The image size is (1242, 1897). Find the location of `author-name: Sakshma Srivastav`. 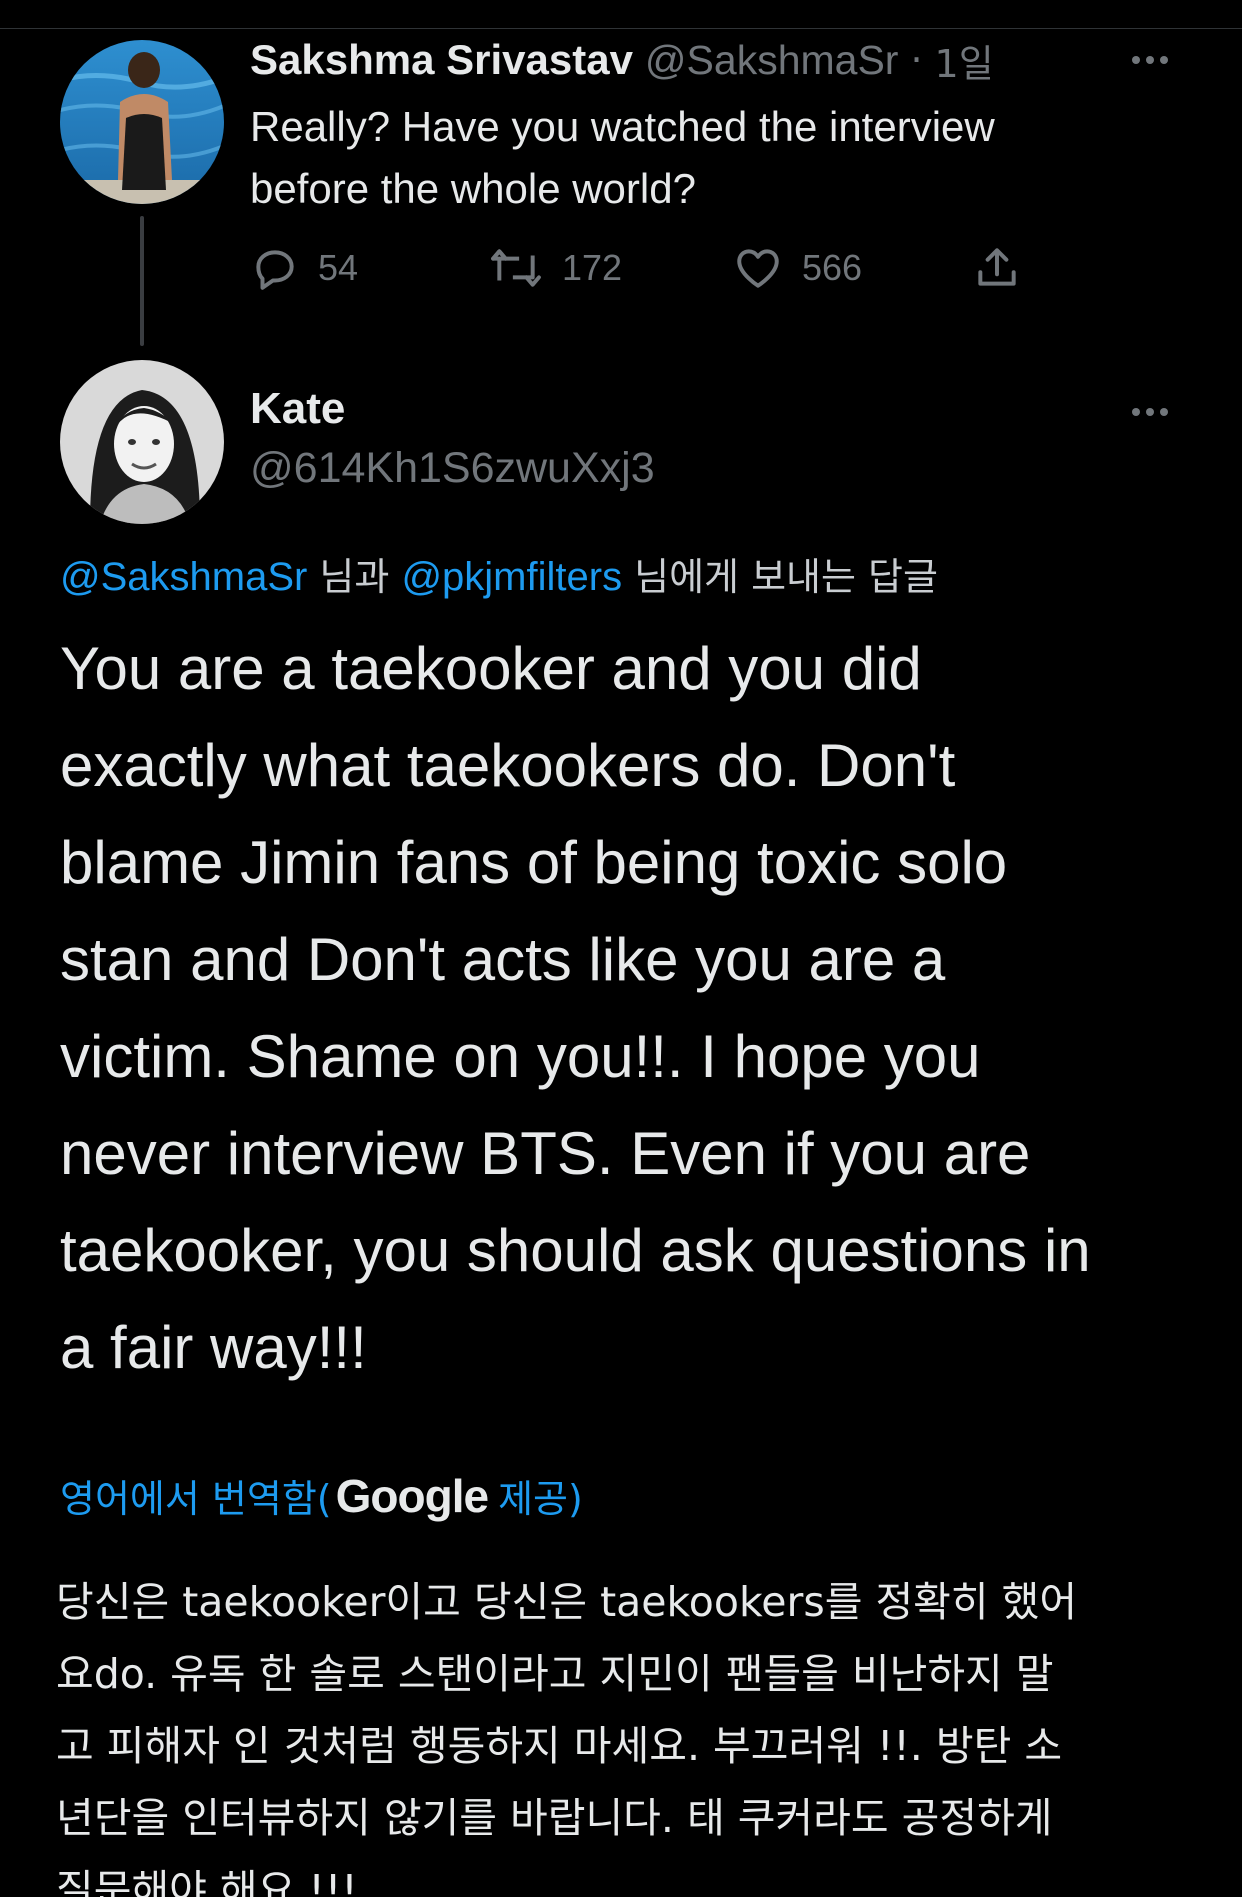

author-name: Sakshma Srivastav is located at coordinates (441, 60).